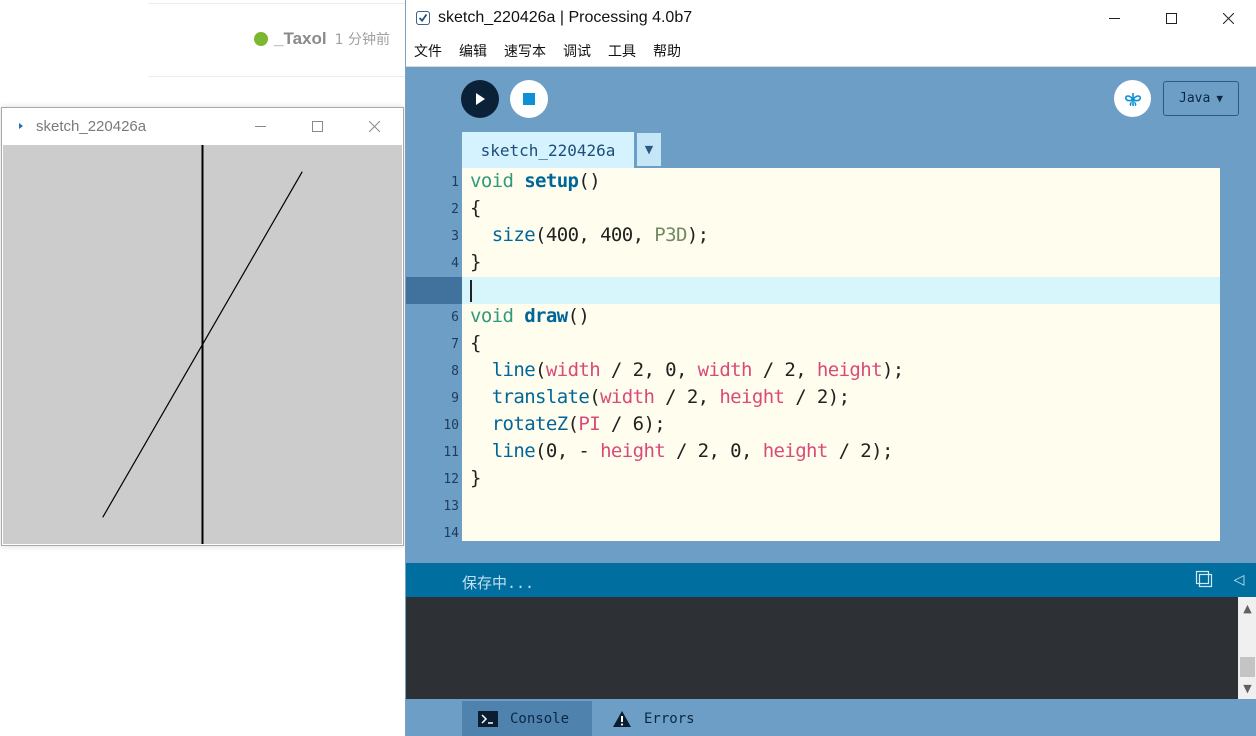  I want to click on console-output, so click(831, 648).